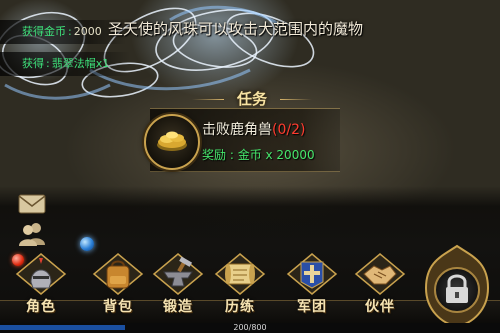 This screenshot has width=500, height=333. I want to click on quest-panel-title: 任务, so click(252, 99).